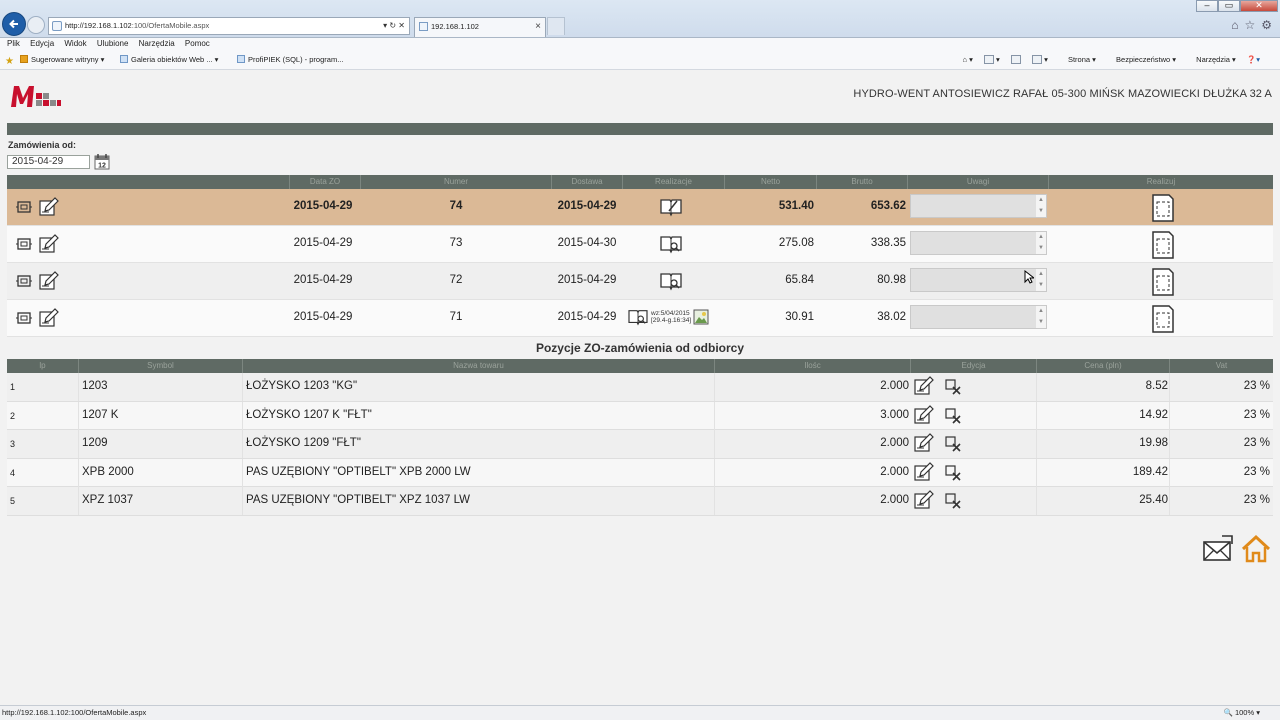 The height and width of the screenshot is (720, 1280). What do you see at coordinates (1077, 59) in the screenshot?
I see `cmd-page: Strona ▾` at bounding box center [1077, 59].